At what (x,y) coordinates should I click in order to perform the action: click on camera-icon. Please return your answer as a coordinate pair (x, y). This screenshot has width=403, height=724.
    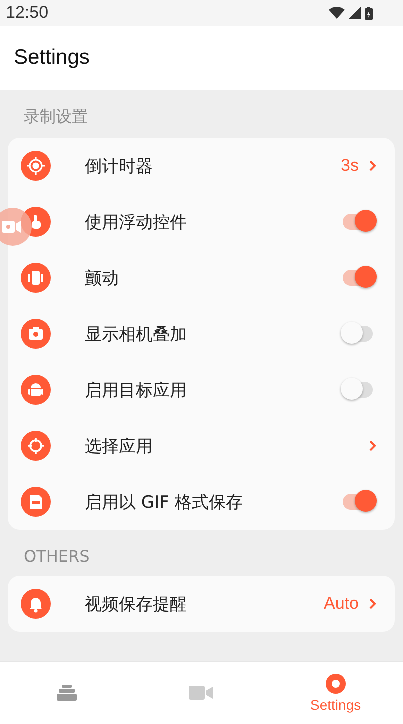
    Looking at the image, I should click on (36, 334).